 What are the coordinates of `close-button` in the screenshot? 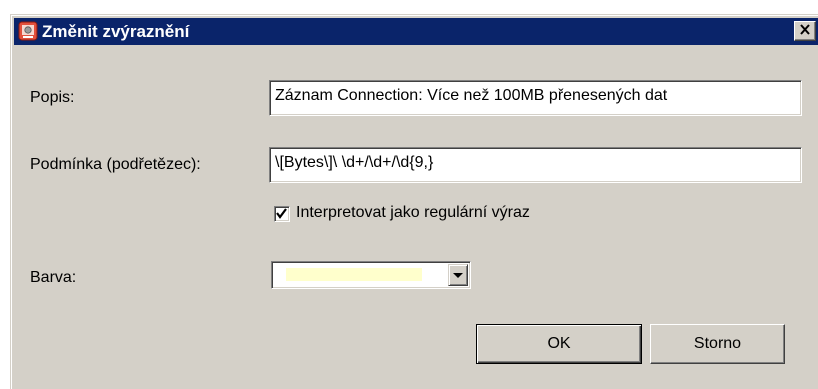 It's located at (805, 31).